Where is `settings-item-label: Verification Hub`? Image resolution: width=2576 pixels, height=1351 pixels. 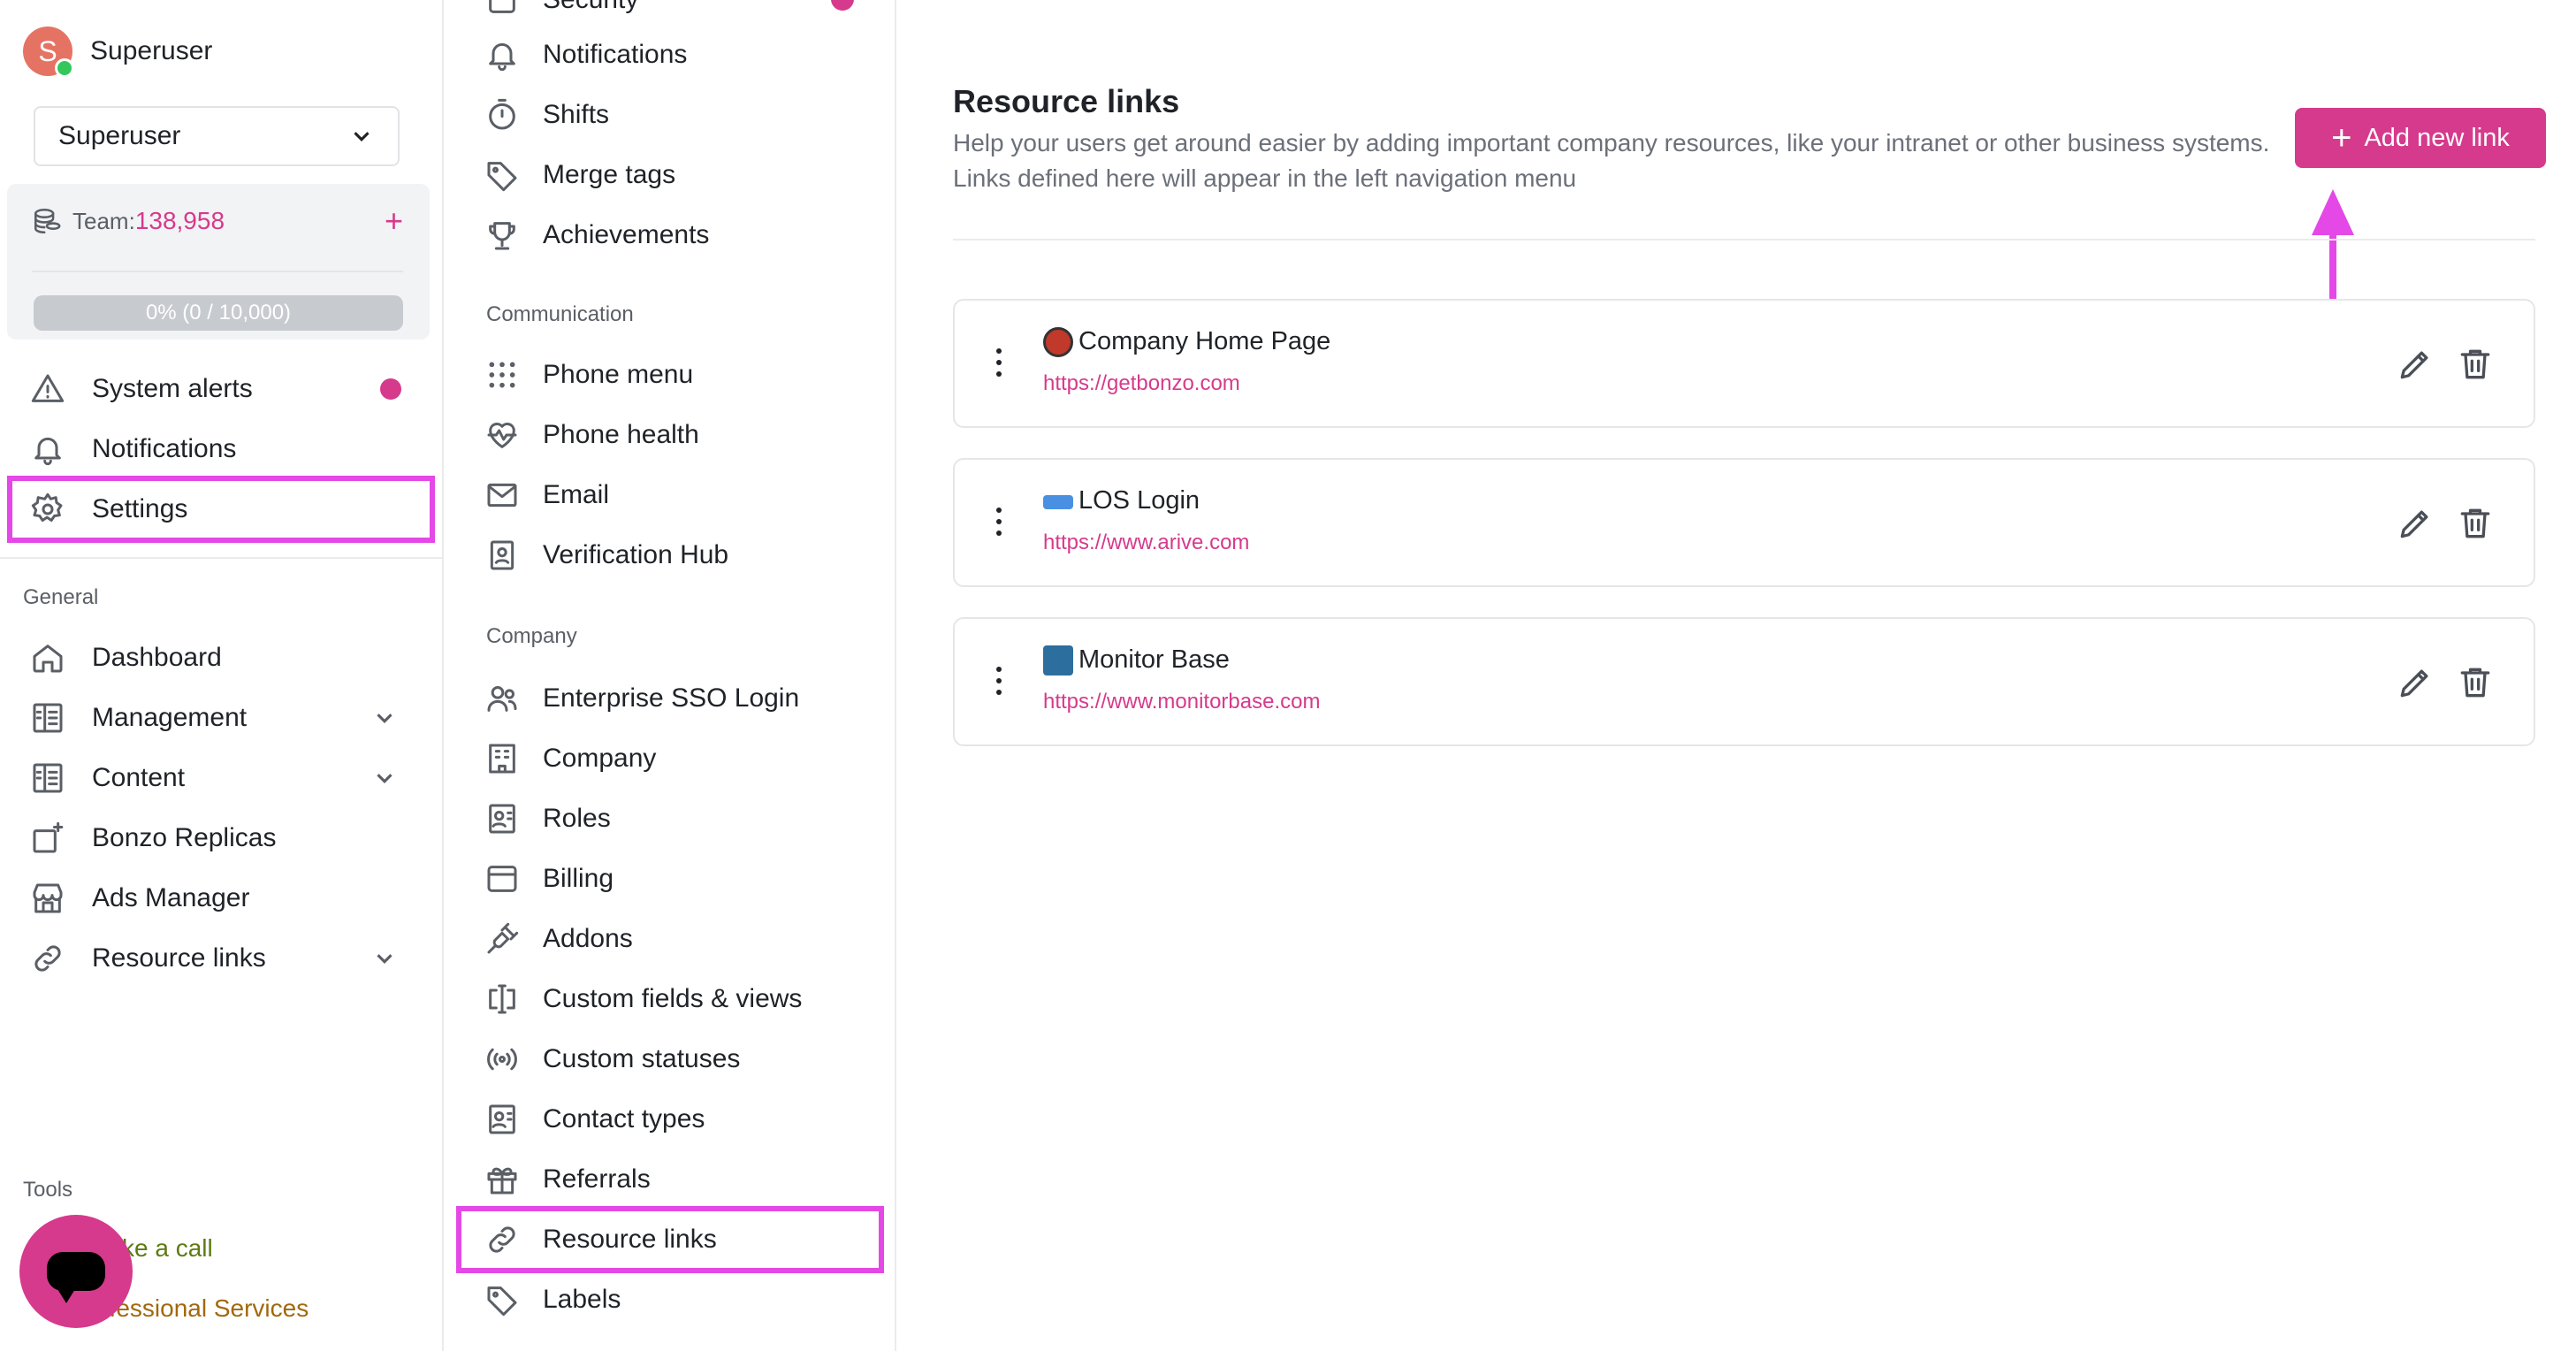
settings-item-label: Verification Hub is located at coordinates (636, 554).